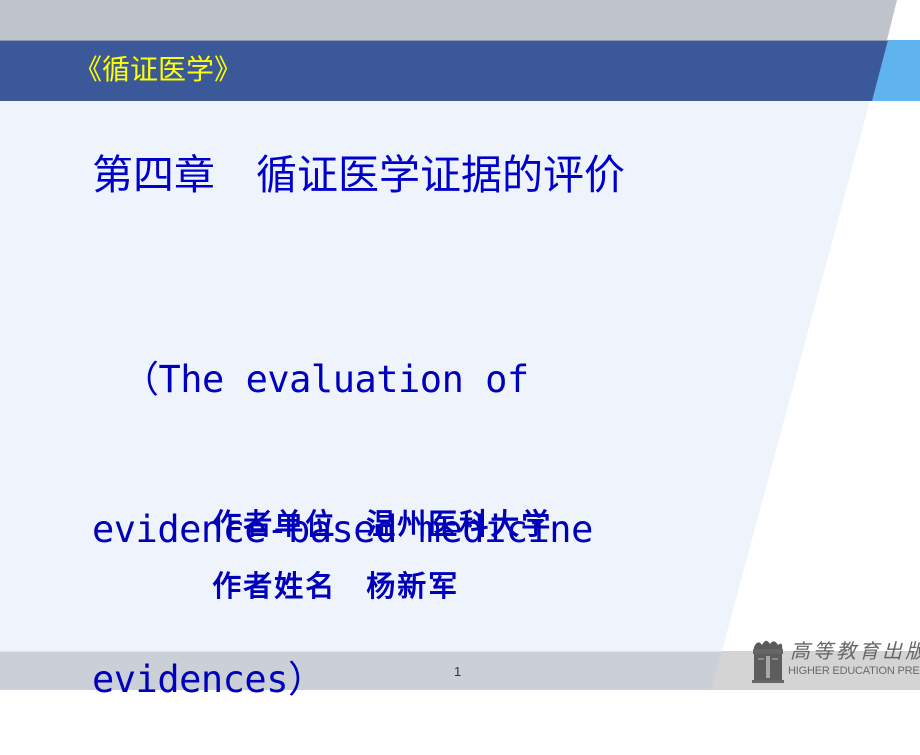 The height and width of the screenshot is (755, 920). I want to click on publisher-logo: 高等教育出版社 HIGHER EDUCATION PRESS, so click(834, 660).